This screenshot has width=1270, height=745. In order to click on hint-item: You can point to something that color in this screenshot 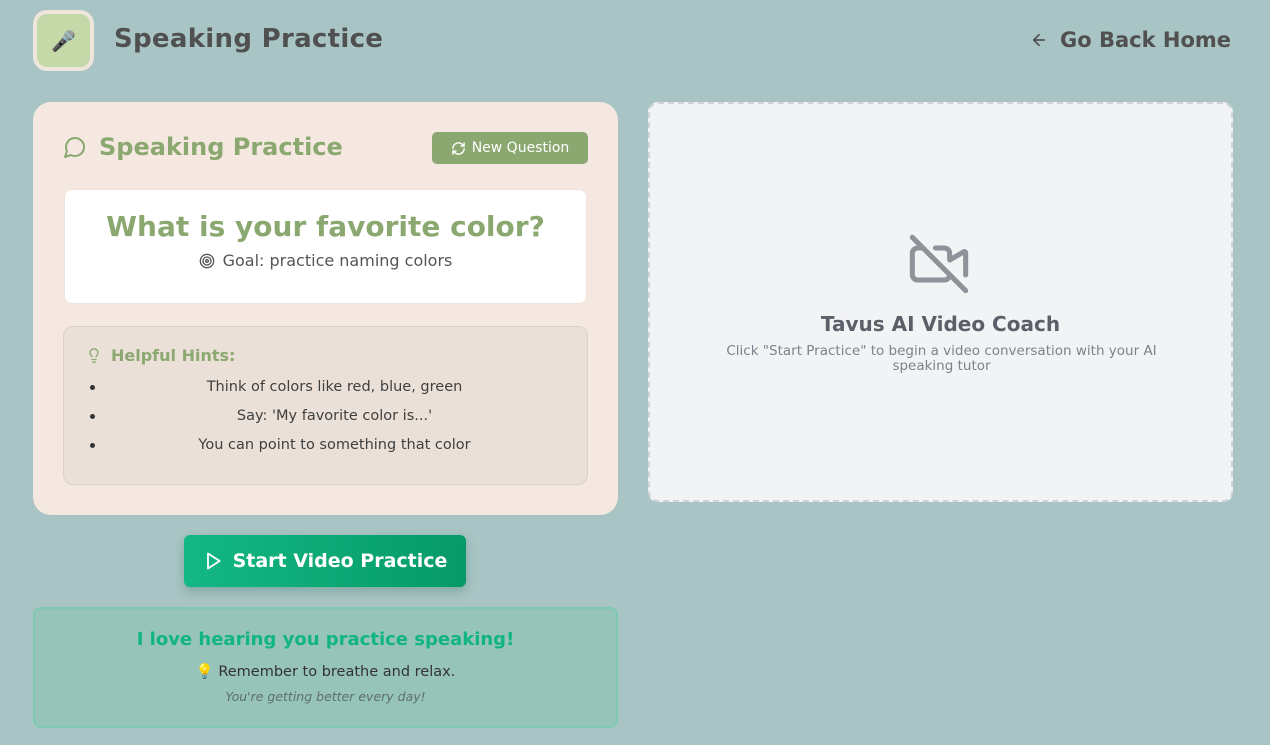, I will do `click(325, 449)`.